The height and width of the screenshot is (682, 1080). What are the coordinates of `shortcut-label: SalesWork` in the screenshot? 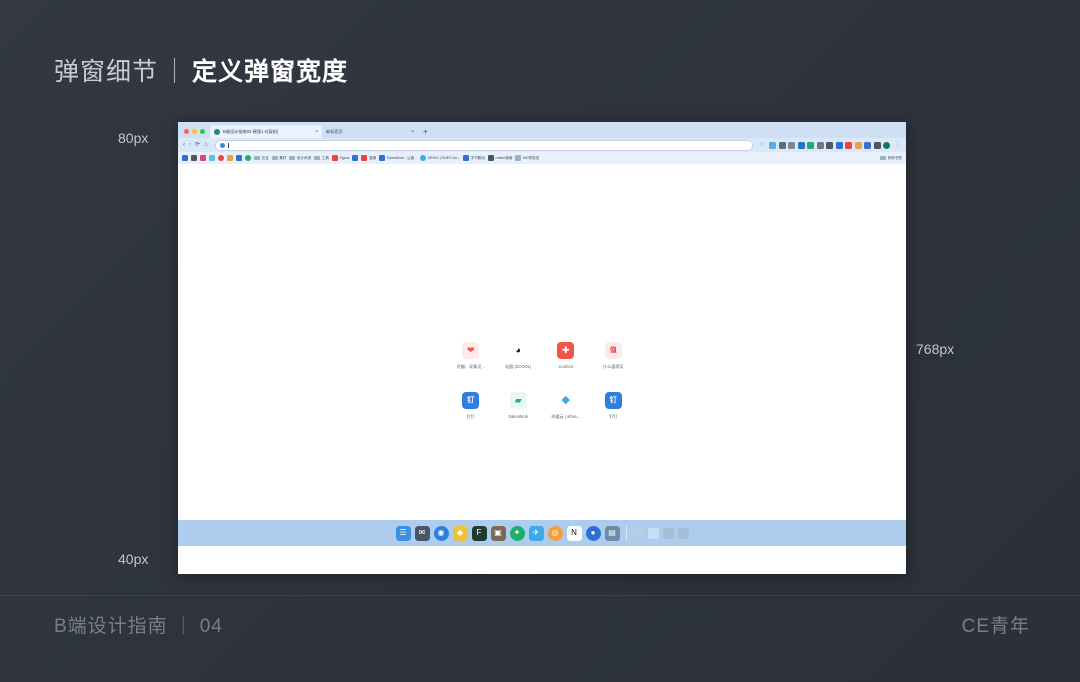 It's located at (518, 416).